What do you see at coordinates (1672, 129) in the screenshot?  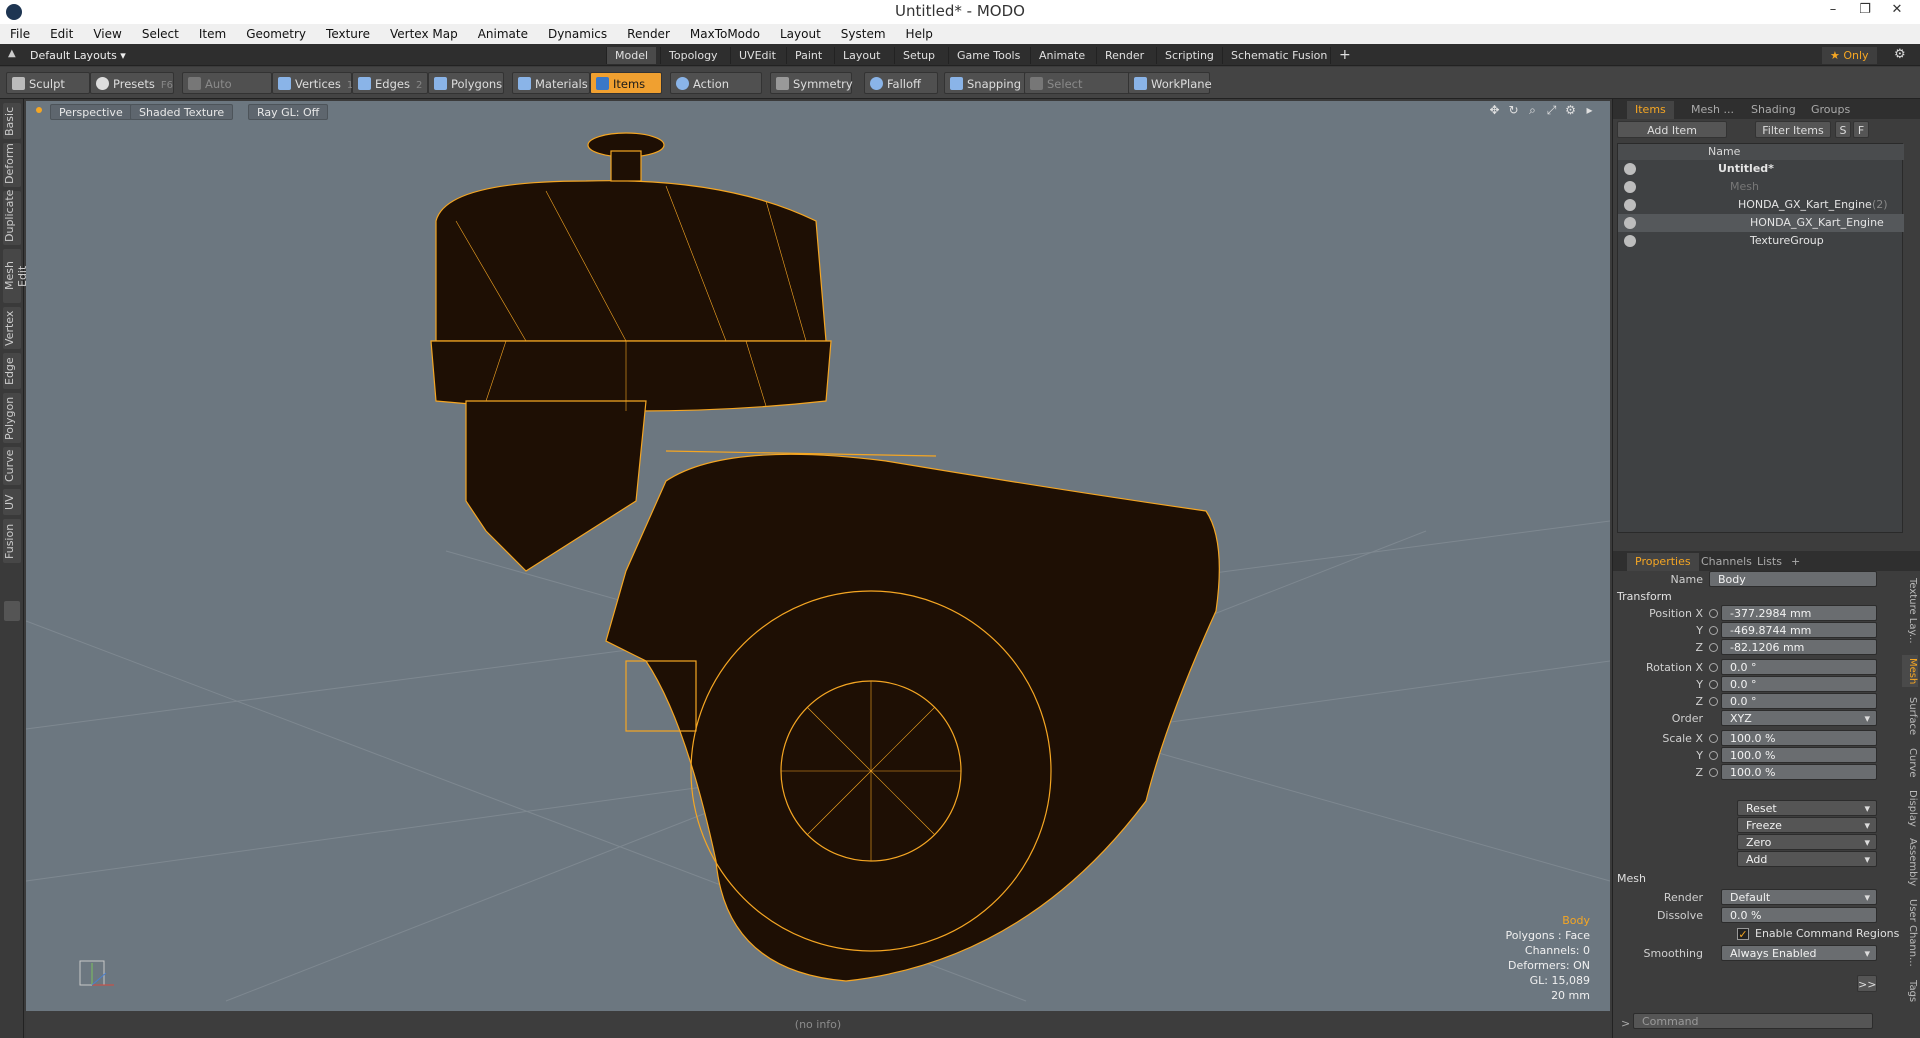 I see `add-item-button: Add Item` at bounding box center [1672, 129].